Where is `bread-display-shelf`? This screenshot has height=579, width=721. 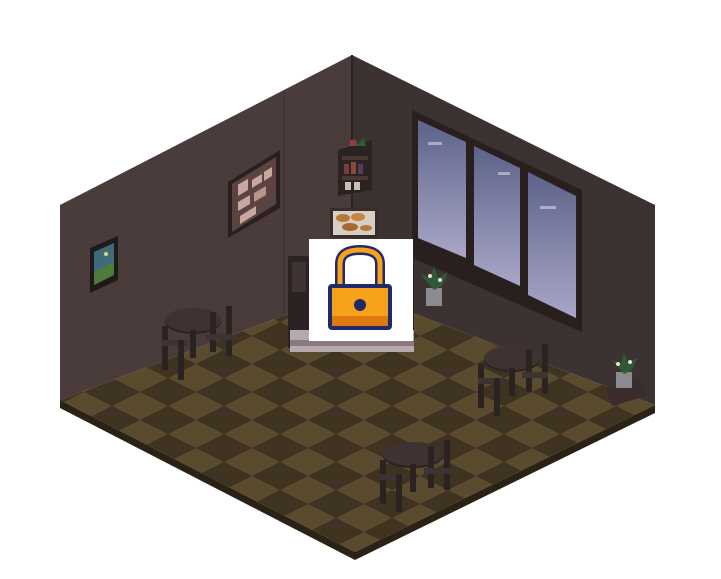 bread-display-shelf is located at coordinates (354, 223).